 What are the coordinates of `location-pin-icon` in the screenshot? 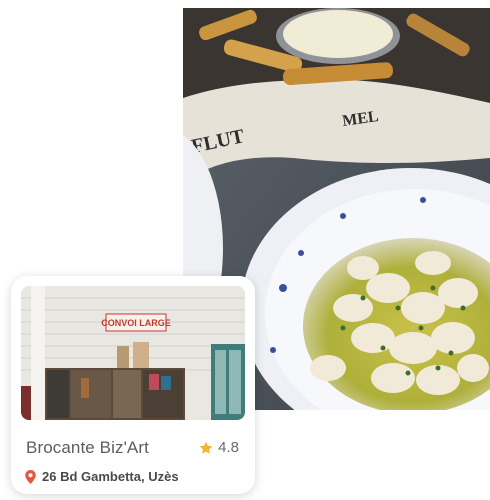 It's located at (30, 476).